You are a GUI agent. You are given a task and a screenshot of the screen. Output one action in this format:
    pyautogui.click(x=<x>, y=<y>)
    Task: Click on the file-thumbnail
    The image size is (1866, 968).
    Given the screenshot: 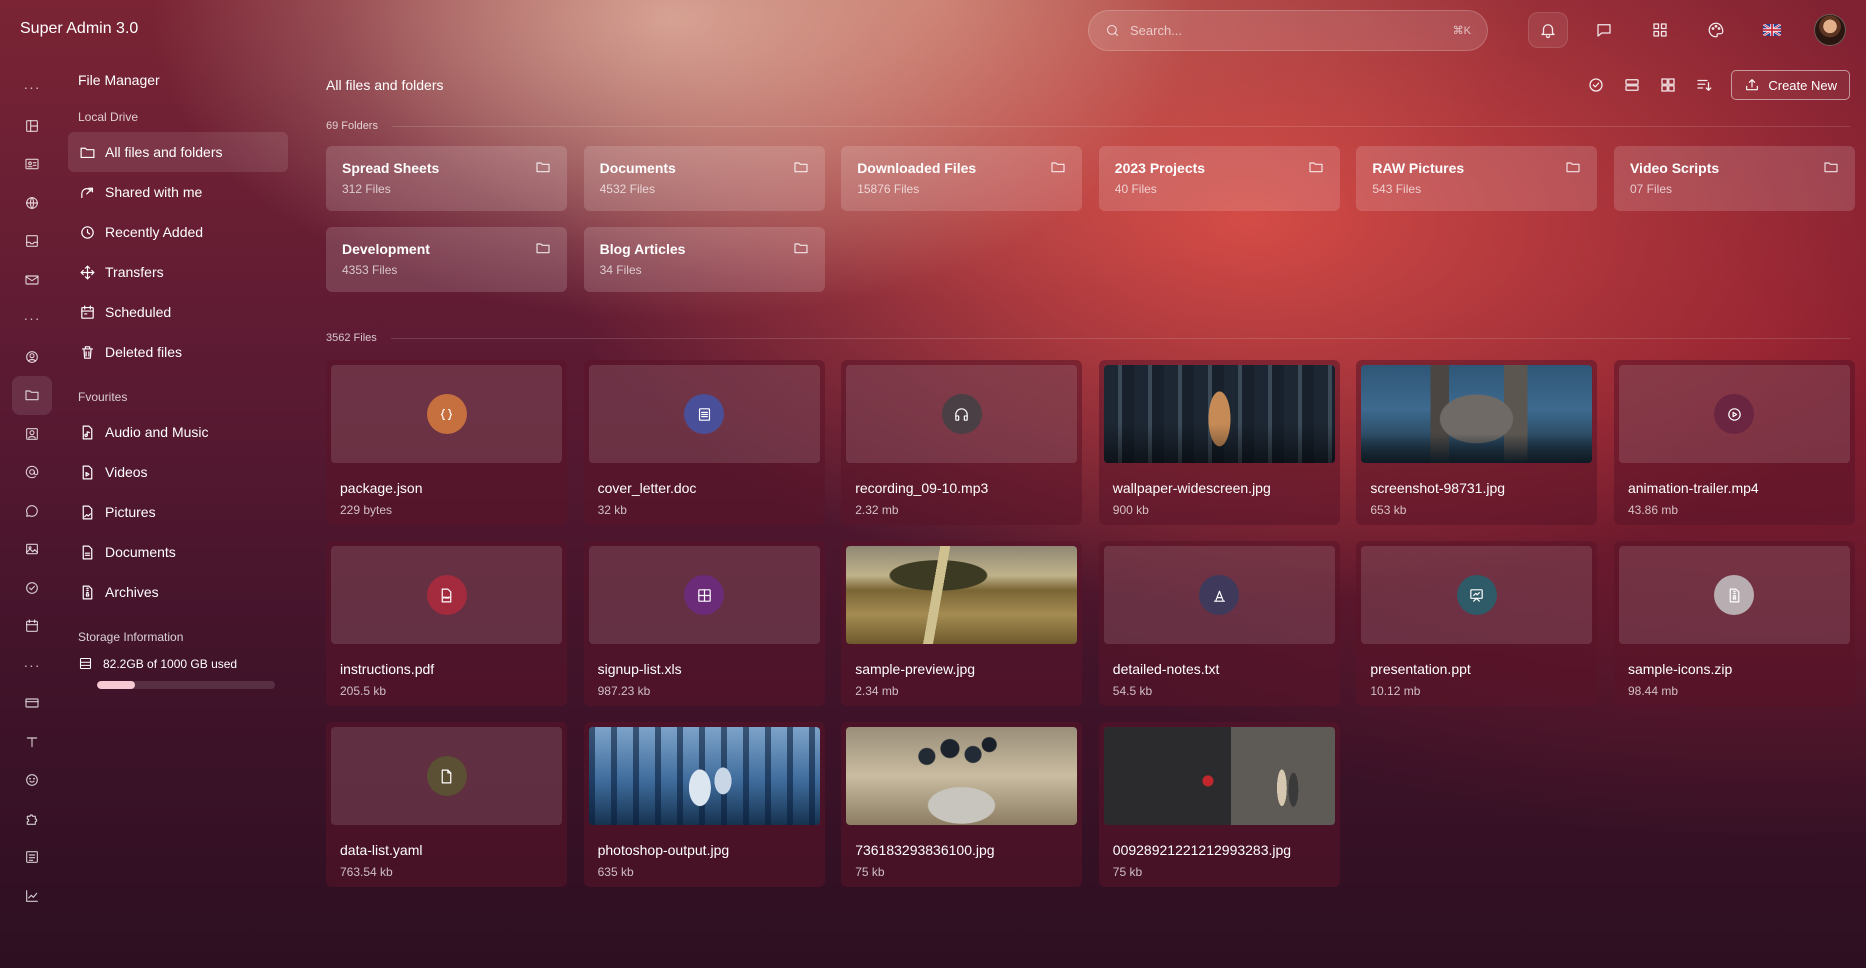 What is the action you would take?
    pyautogui.click(x=446, y=776)
    